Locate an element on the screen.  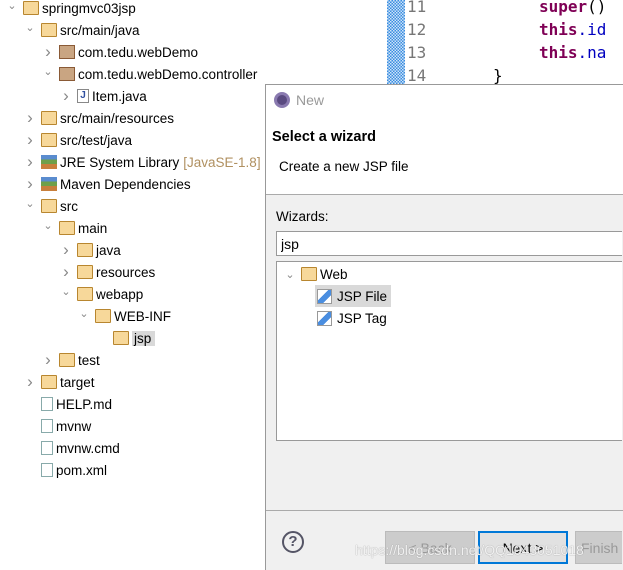
finish-button: Finish is located at coordinates (598, 547).